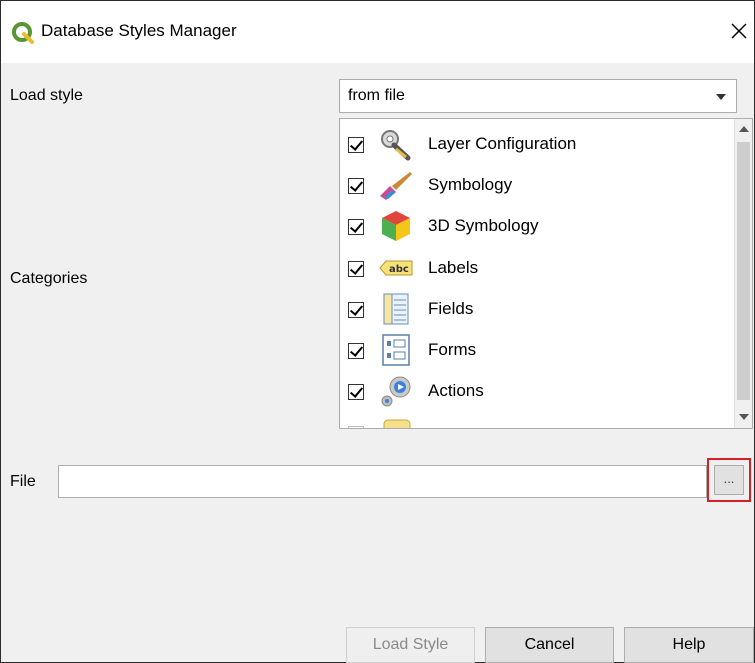 The image size is (755, 663). Describe the element at coordinates (410, 645) in the screenshot. I see `load-style-button: Load Style` at that location.